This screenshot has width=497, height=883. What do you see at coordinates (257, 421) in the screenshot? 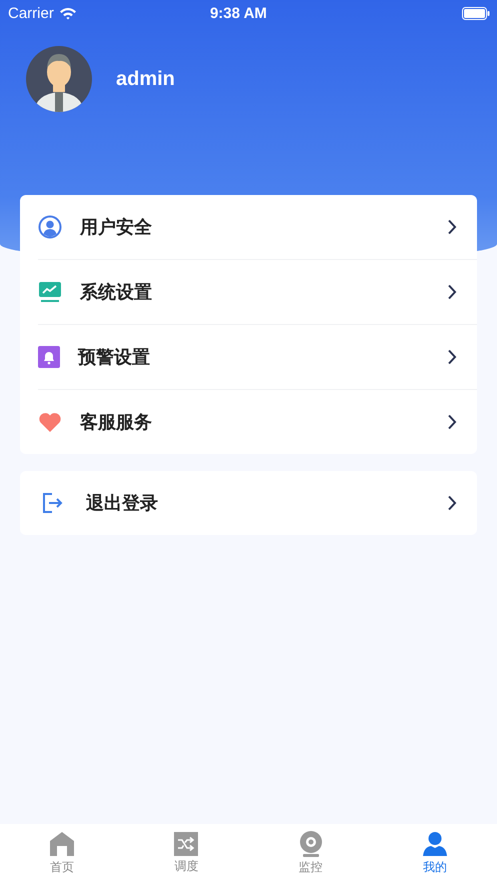
I see `menu-item: 客服服务` at bounding box center [257, 421].